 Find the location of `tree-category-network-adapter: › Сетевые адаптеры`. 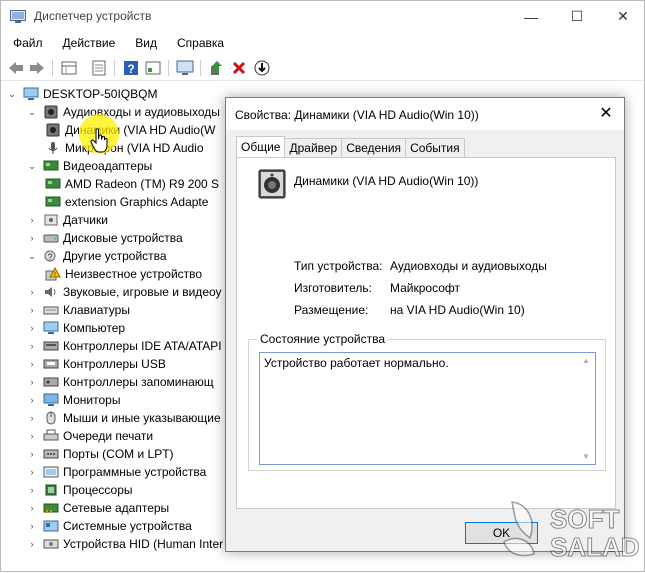

tree-category-network-adapter: › Сетевые адаптеры is located at coordinates (98, 508).